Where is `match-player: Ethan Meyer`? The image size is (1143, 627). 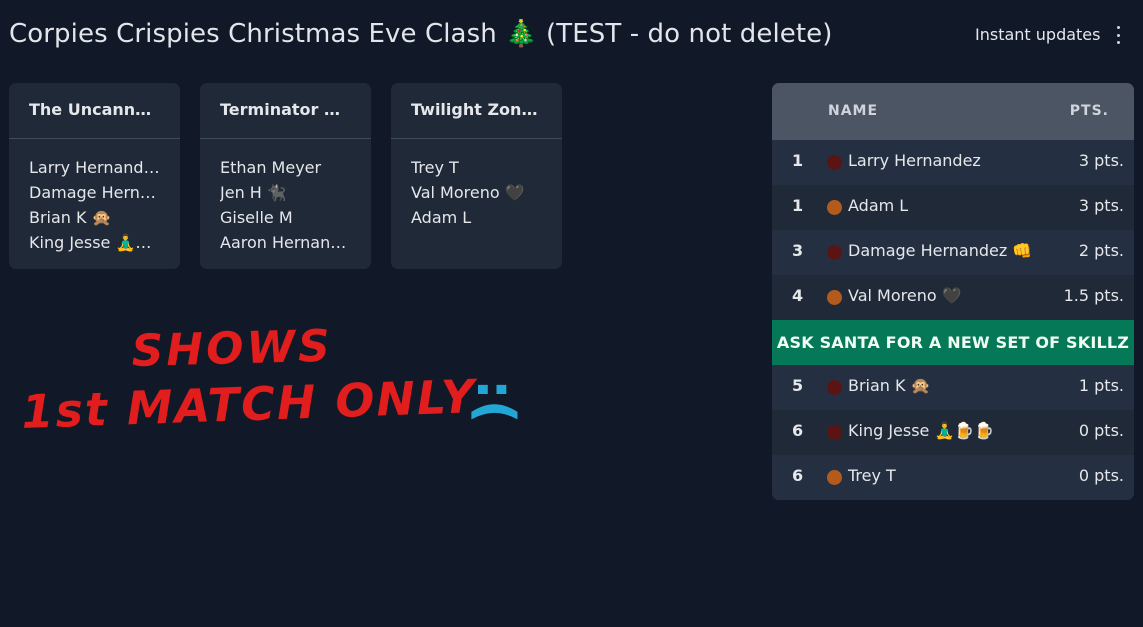 match-player: Ethan Meyer is located at coordinates (271, 167).